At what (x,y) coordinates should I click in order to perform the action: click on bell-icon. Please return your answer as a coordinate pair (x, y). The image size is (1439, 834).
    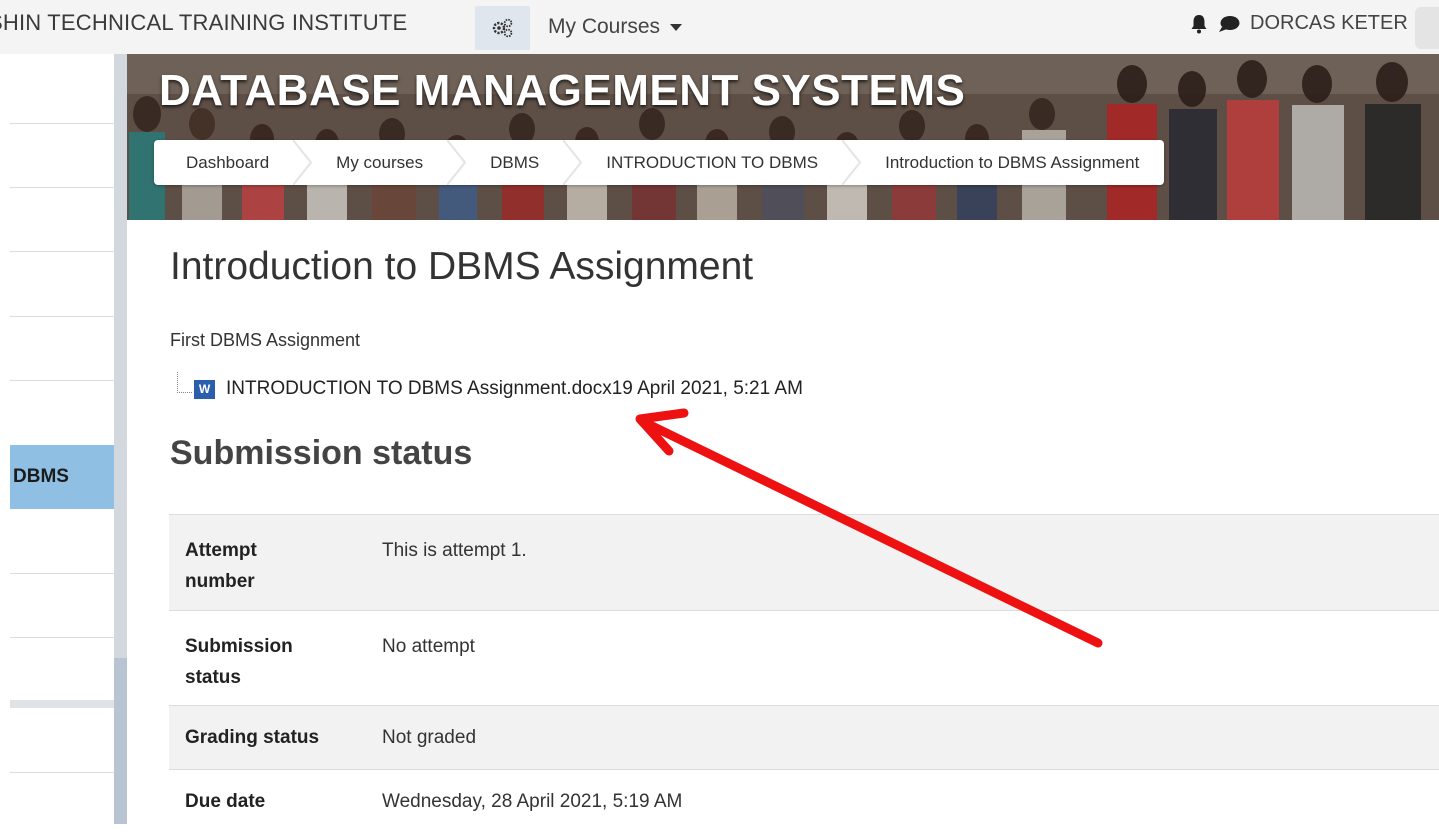
    Looking at the image, I should click on (1199, 24).